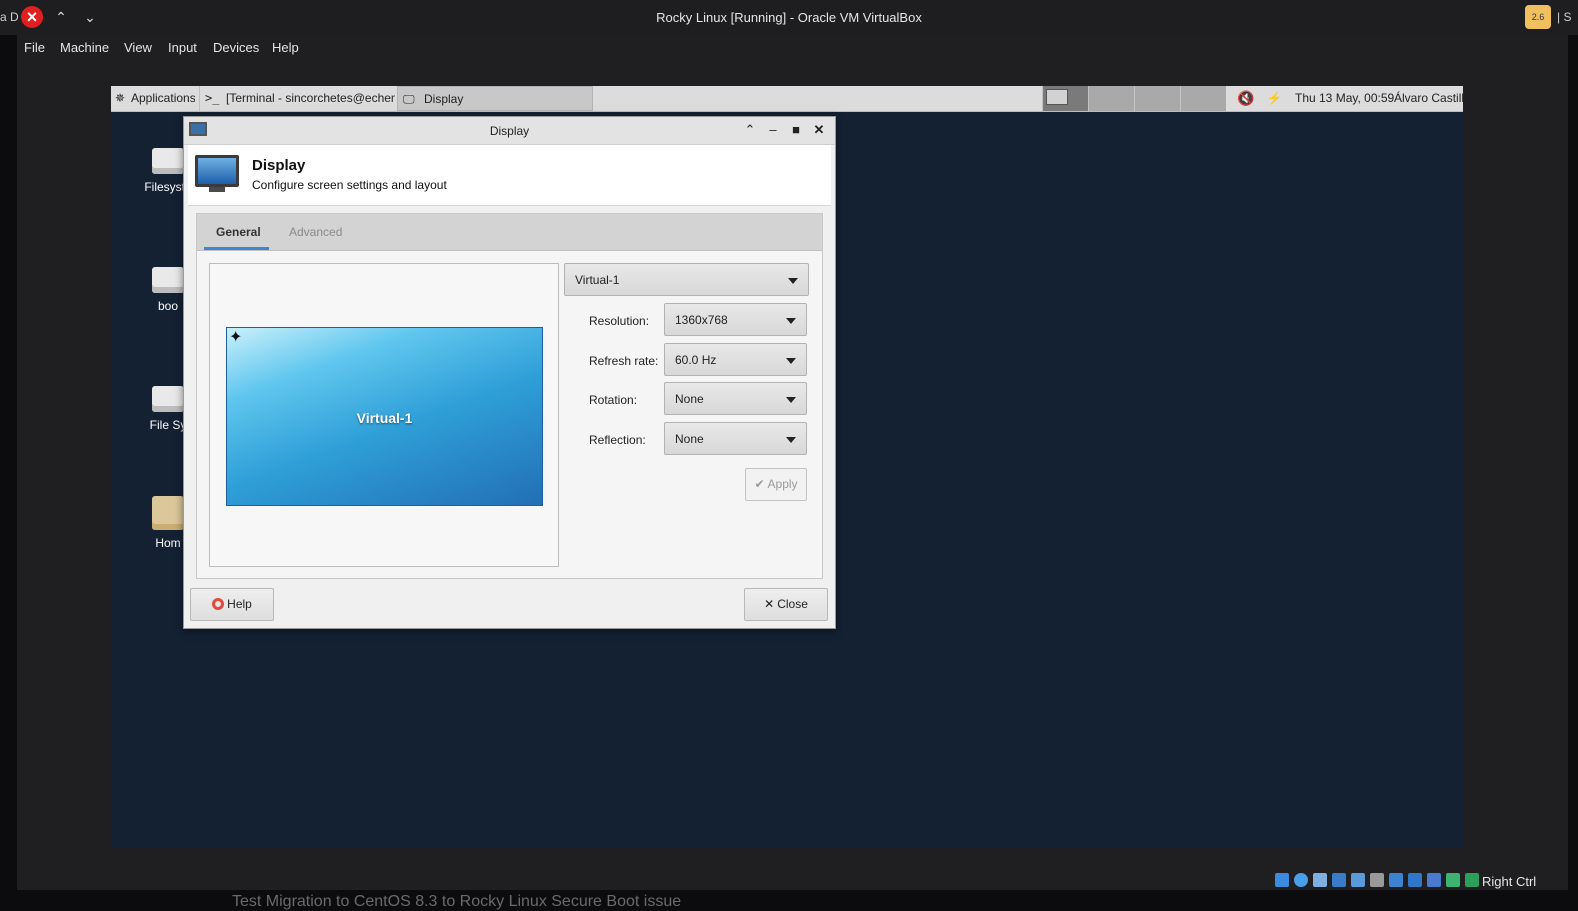  What do you see at coordinates (138, 47) in the screenshot?
I see `menu-view: View` at bounding box center [138, 47].